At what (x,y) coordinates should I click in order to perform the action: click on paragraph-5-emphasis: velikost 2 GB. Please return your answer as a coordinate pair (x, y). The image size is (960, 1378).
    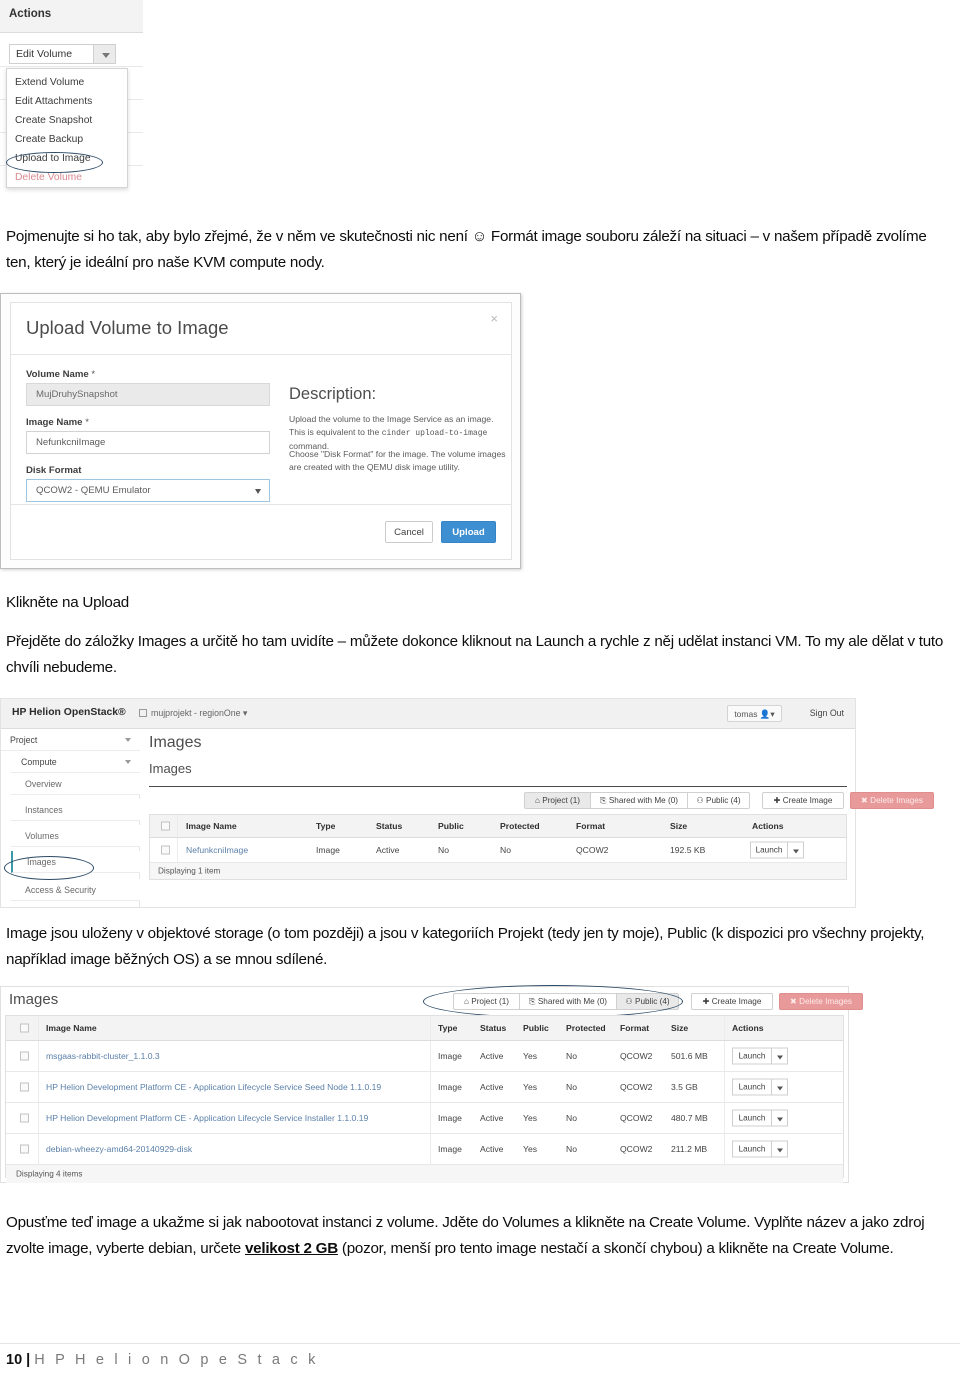
    Looking at the image, I should click on (291, 1248).